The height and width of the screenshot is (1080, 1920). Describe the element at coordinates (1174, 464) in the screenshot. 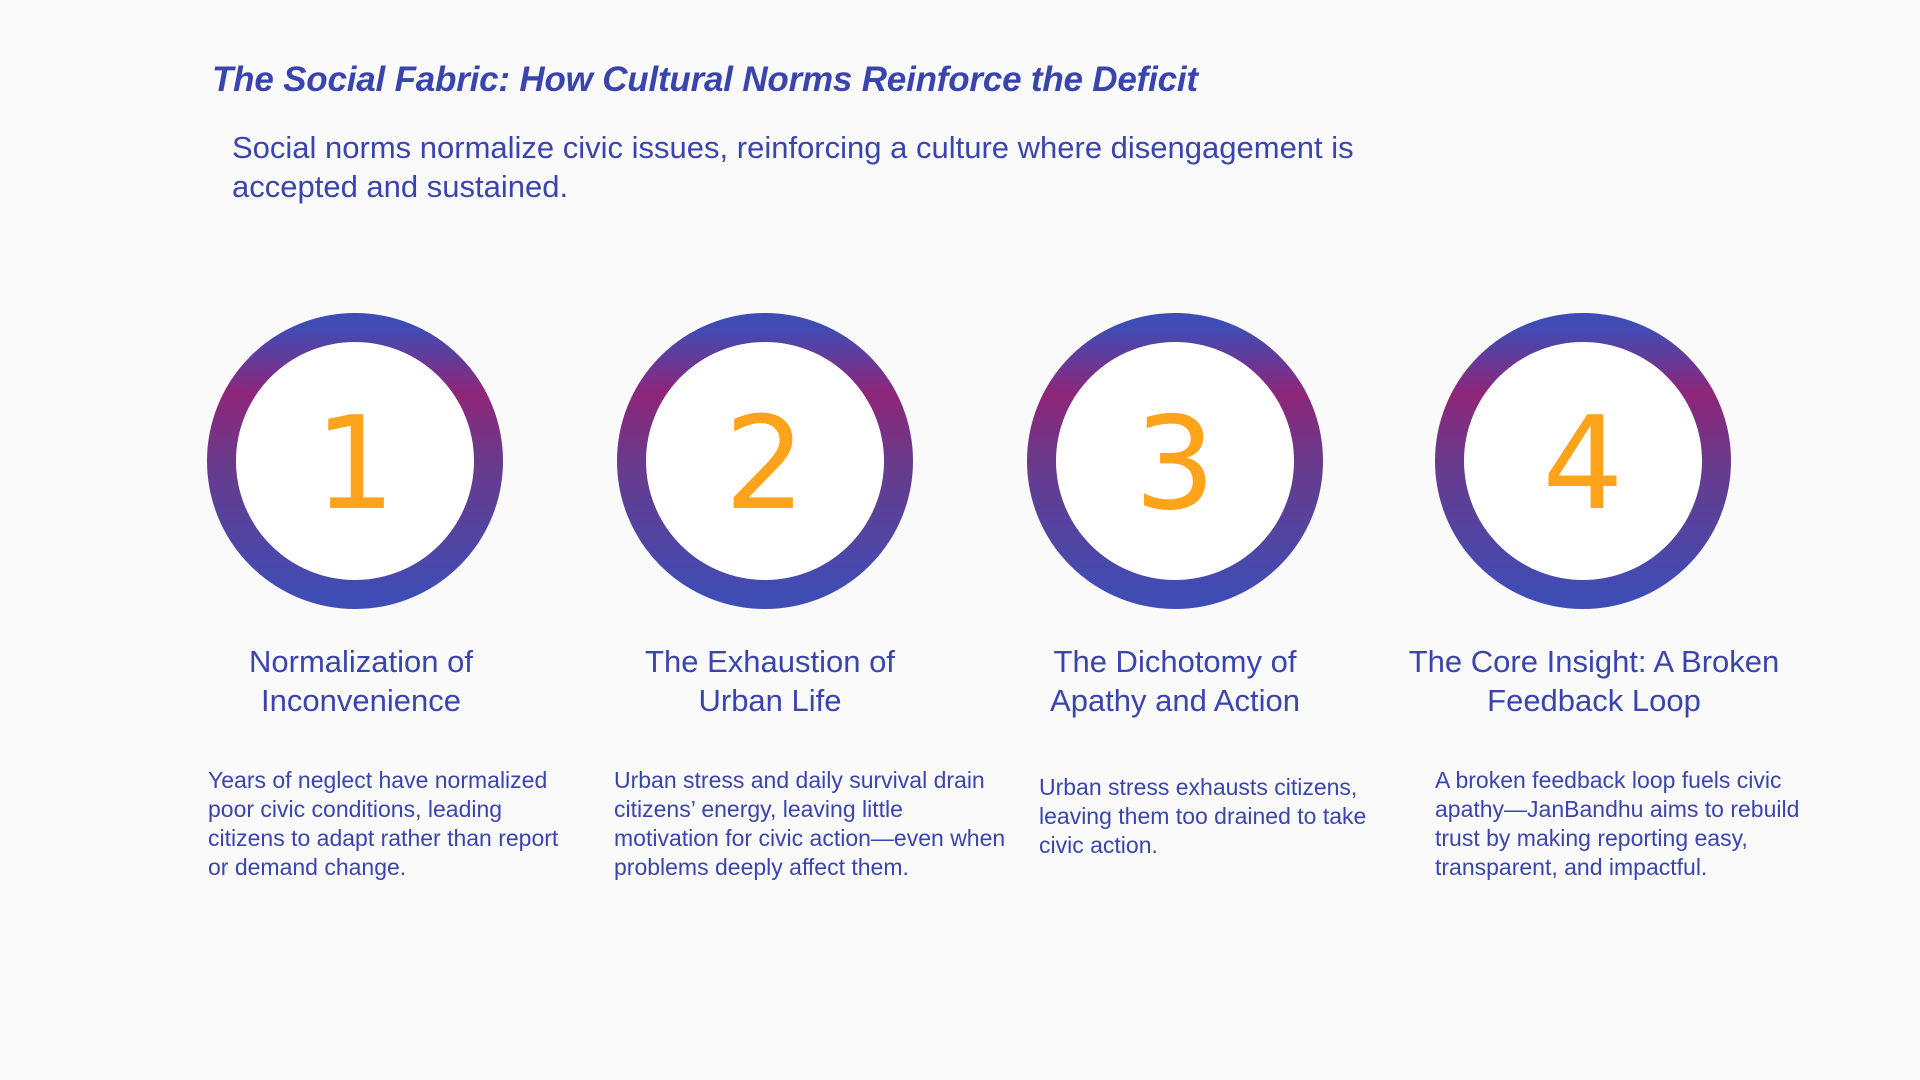

I see `step-3-number: 3` at that location.